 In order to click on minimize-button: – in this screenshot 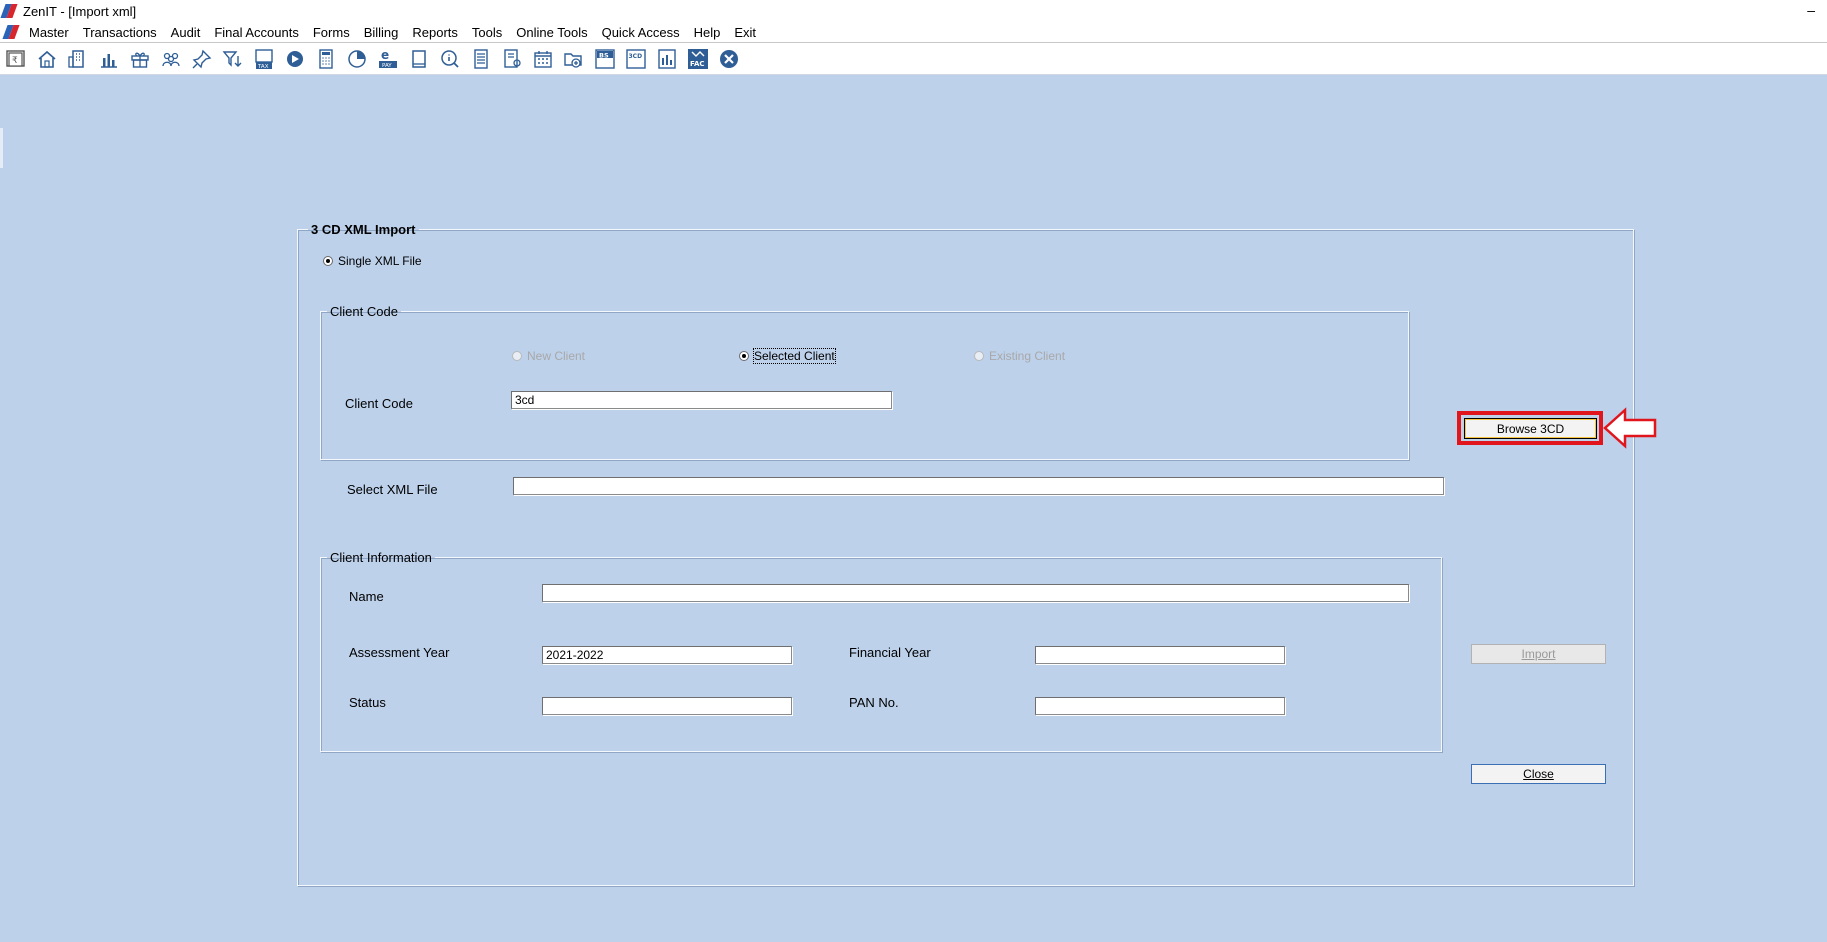, I will do `click(1811, 10)`.